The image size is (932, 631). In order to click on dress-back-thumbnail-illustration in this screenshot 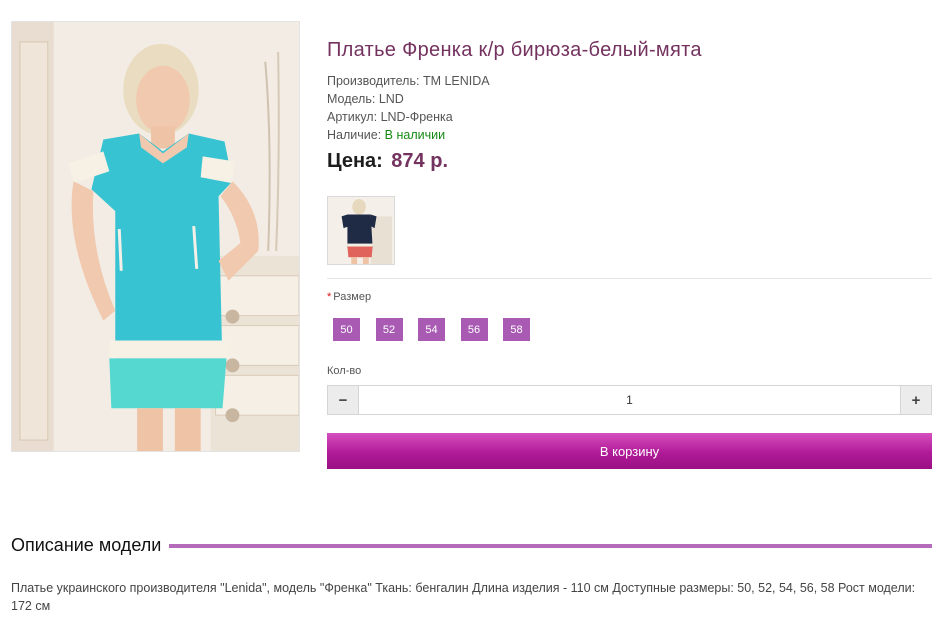, I will do `click(361, 230)`.